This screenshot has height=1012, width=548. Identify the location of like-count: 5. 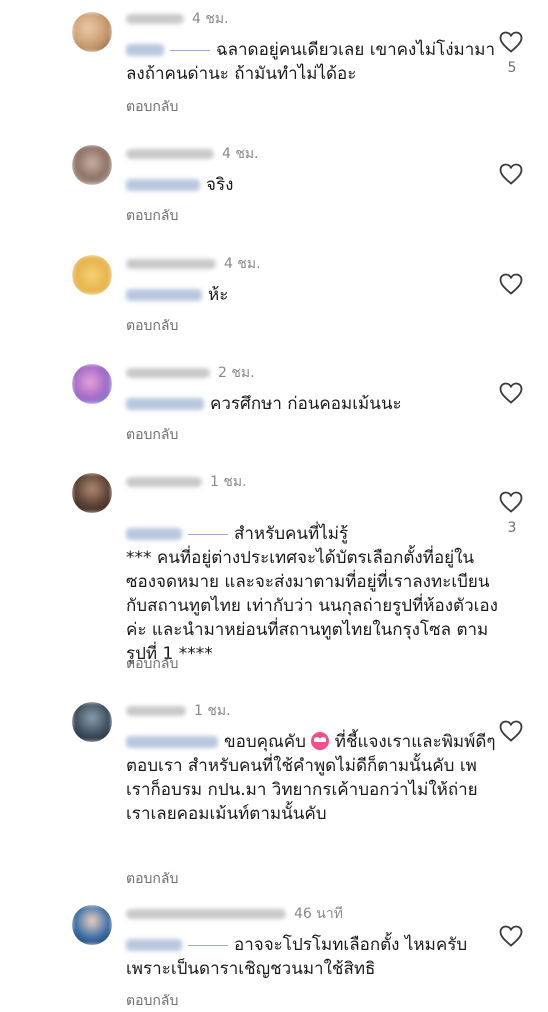
(512, 68).